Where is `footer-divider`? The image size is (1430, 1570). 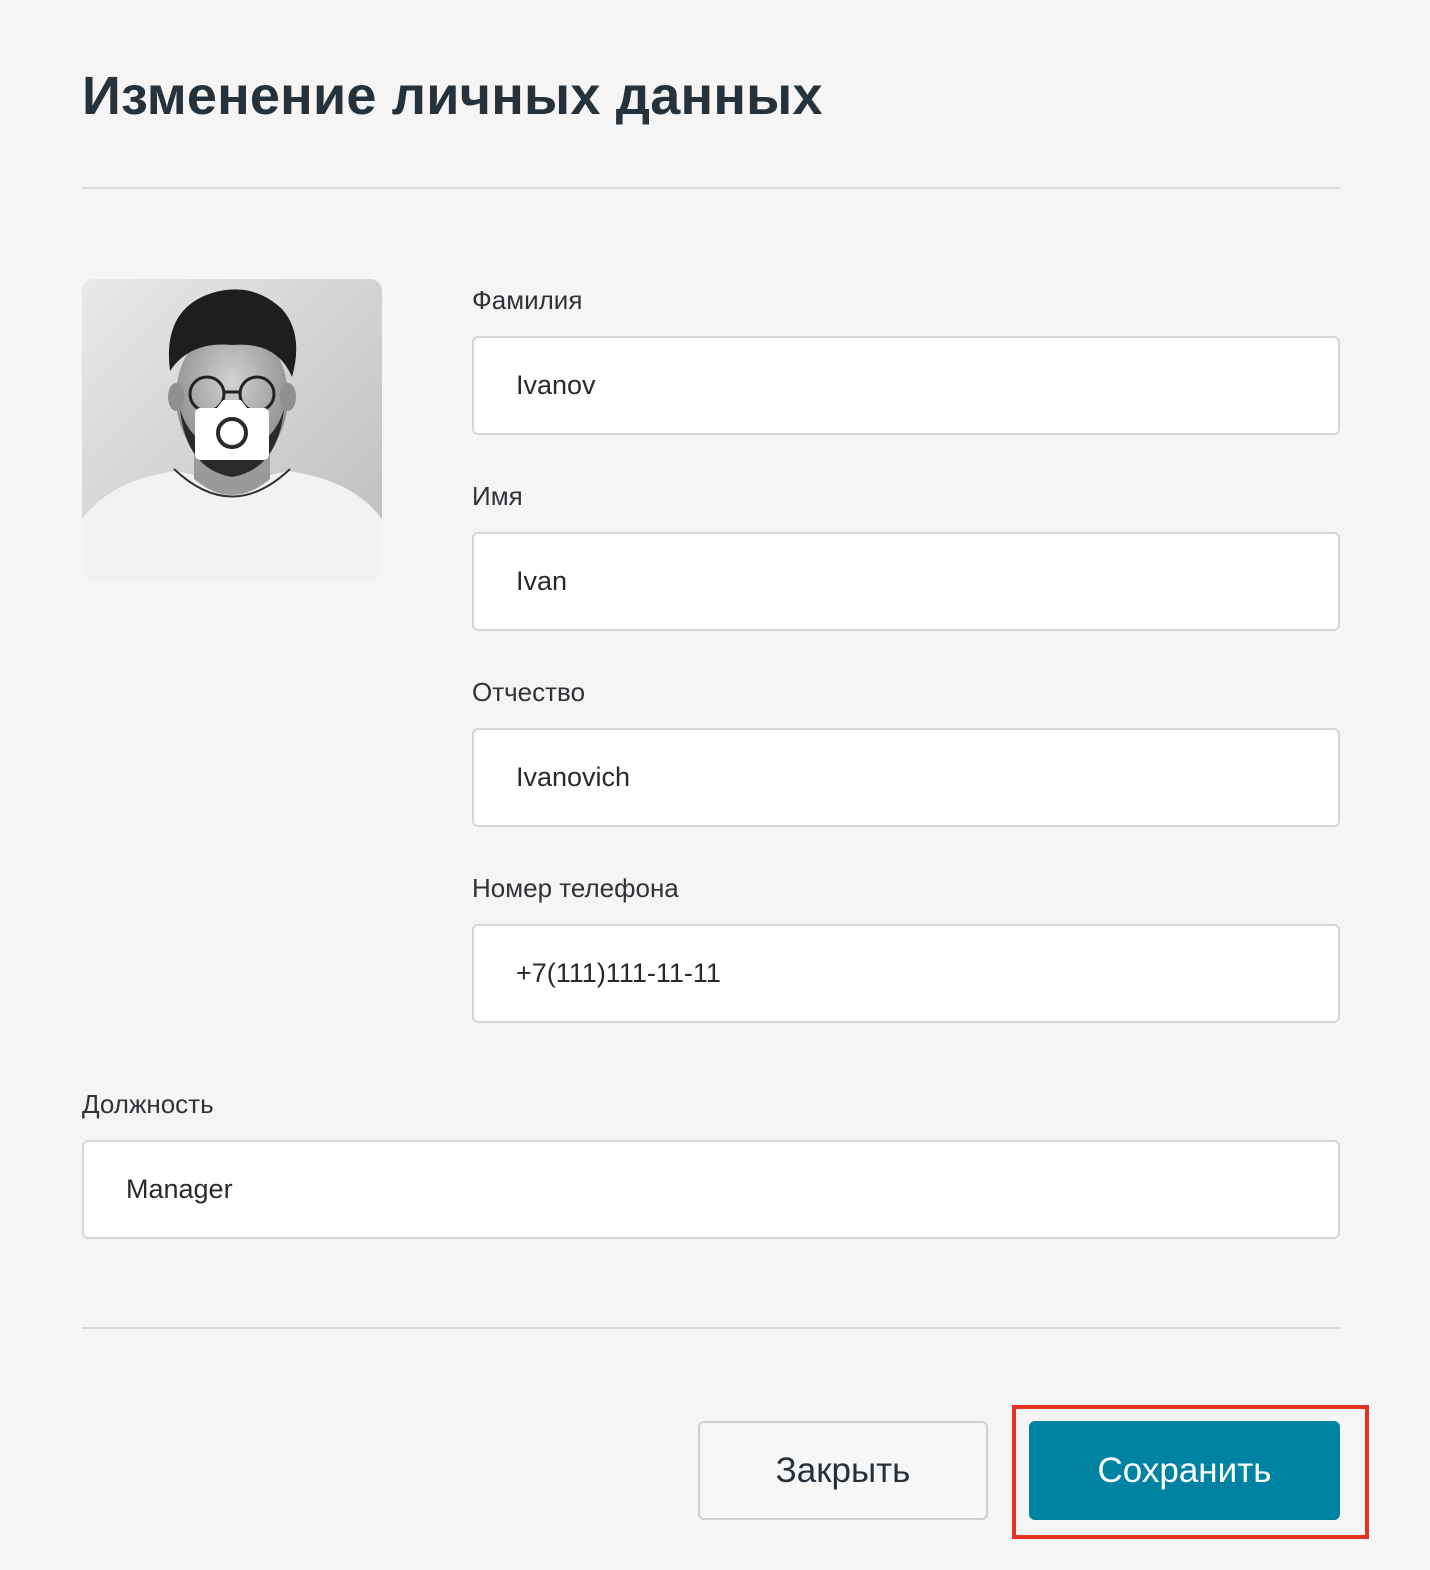
footer-divider is located at coordinates (711, 1328).